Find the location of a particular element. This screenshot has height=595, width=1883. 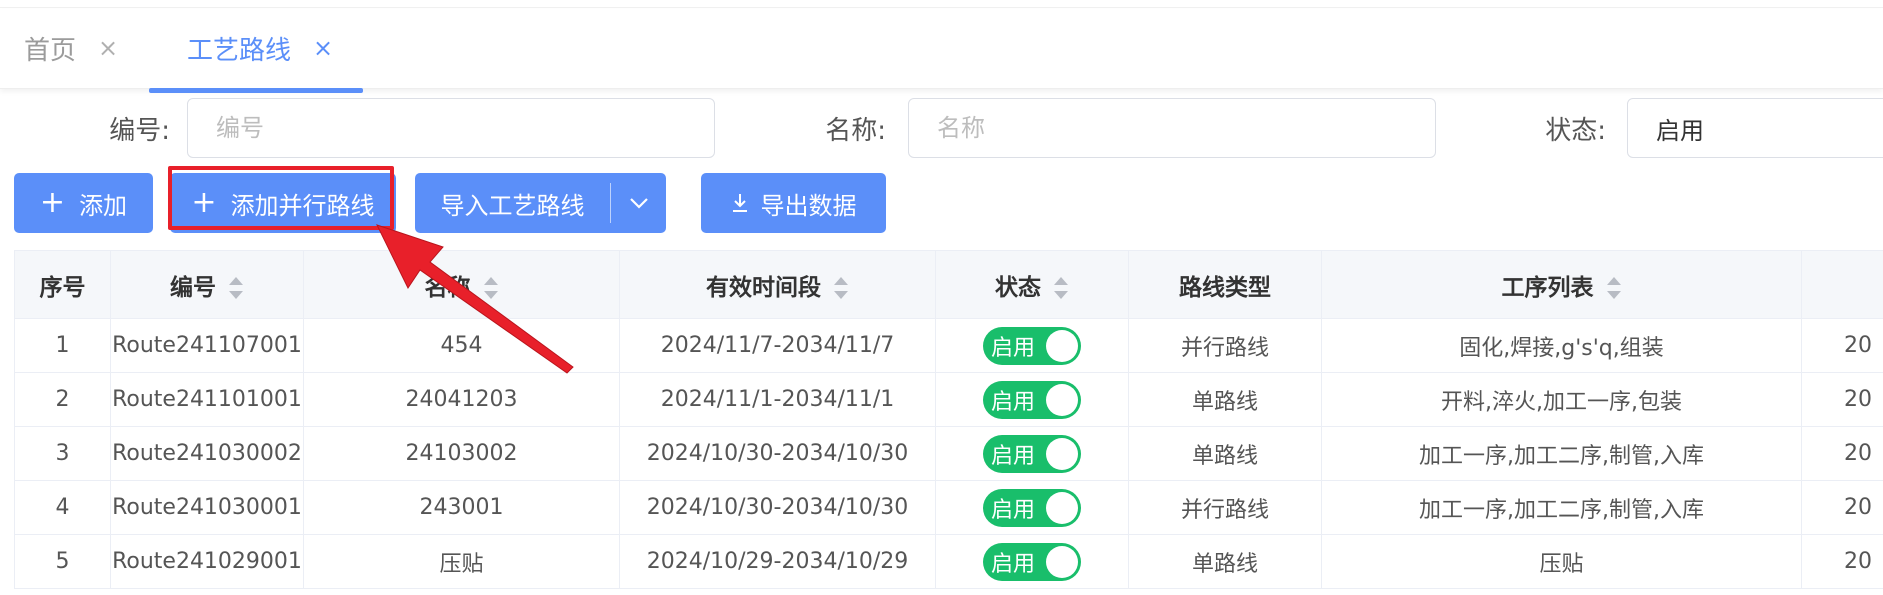

import-route-split-button: 导入工艺路线 is located at coordinates (540, 203).